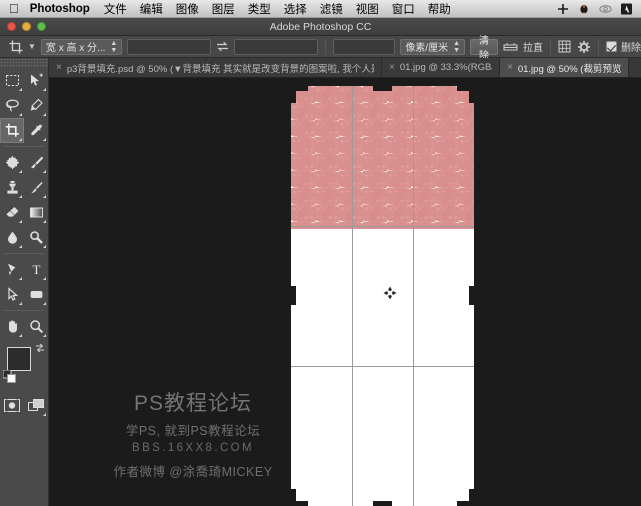  I want to click on delete-cropped-pixels-checkbox: 删除裁剪的像素, so click(623, 46).